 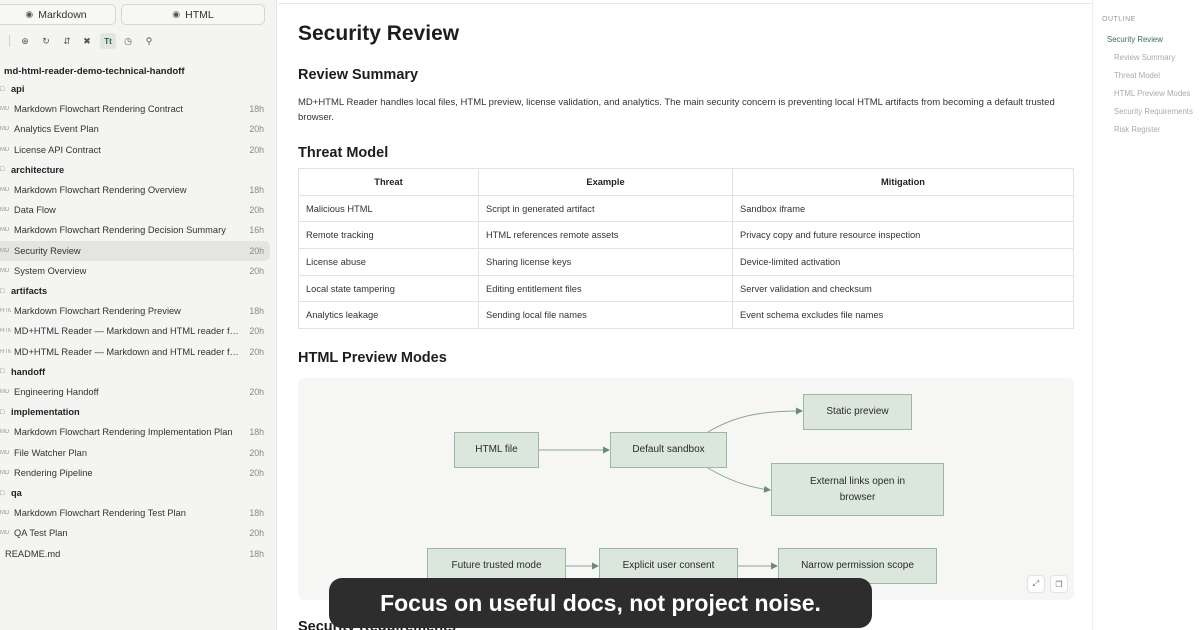 What do you see at coordinates (1119, 19) in the screenshot?
I see `outline-heading: OUTLINE` at bounding box center [1119, 19].